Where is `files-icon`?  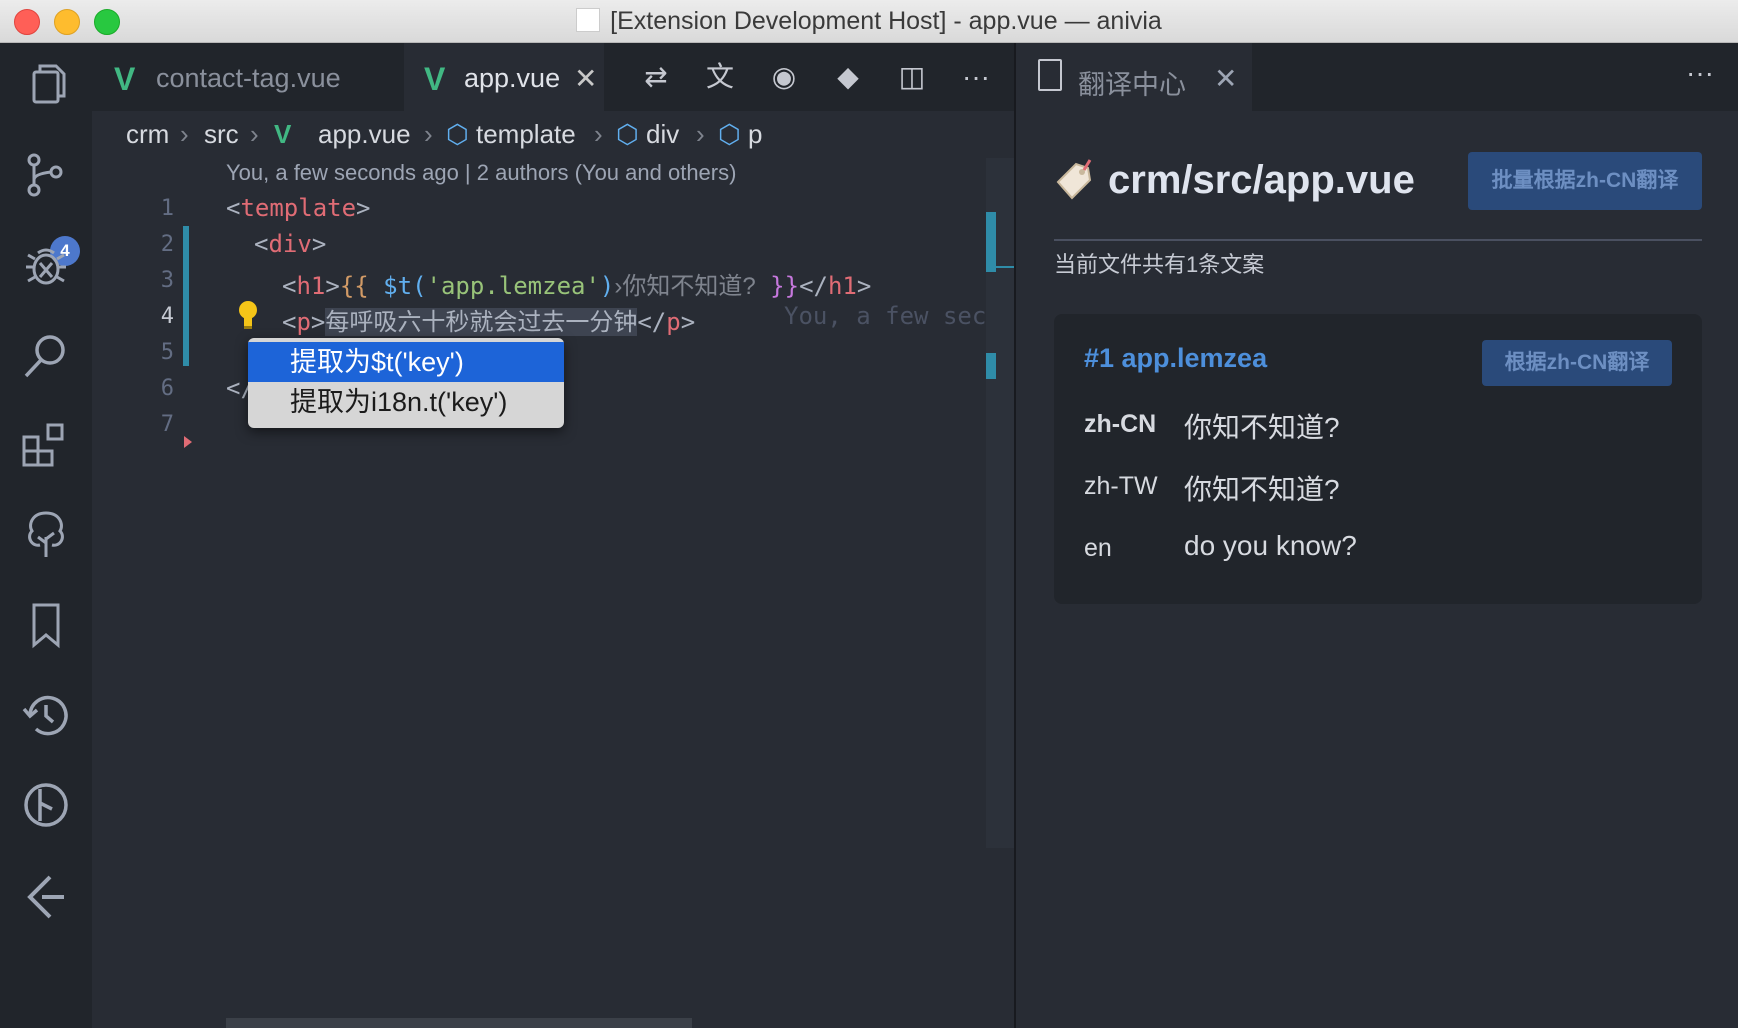 files-icon is located at coordinates (46, 84).